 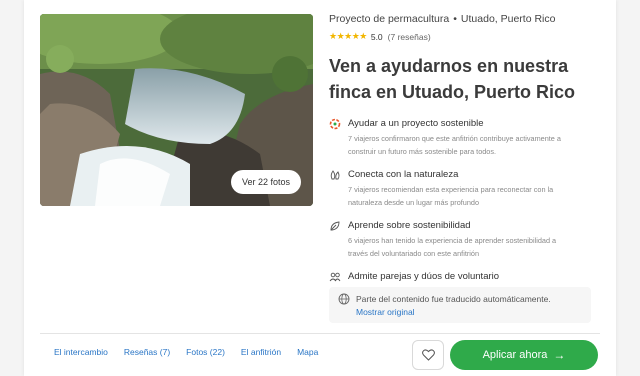 What do you see at coordinates (385, 312) in the screenshot?
I see `show-original-link: Mostrar original` at bounding box center [385, 312].